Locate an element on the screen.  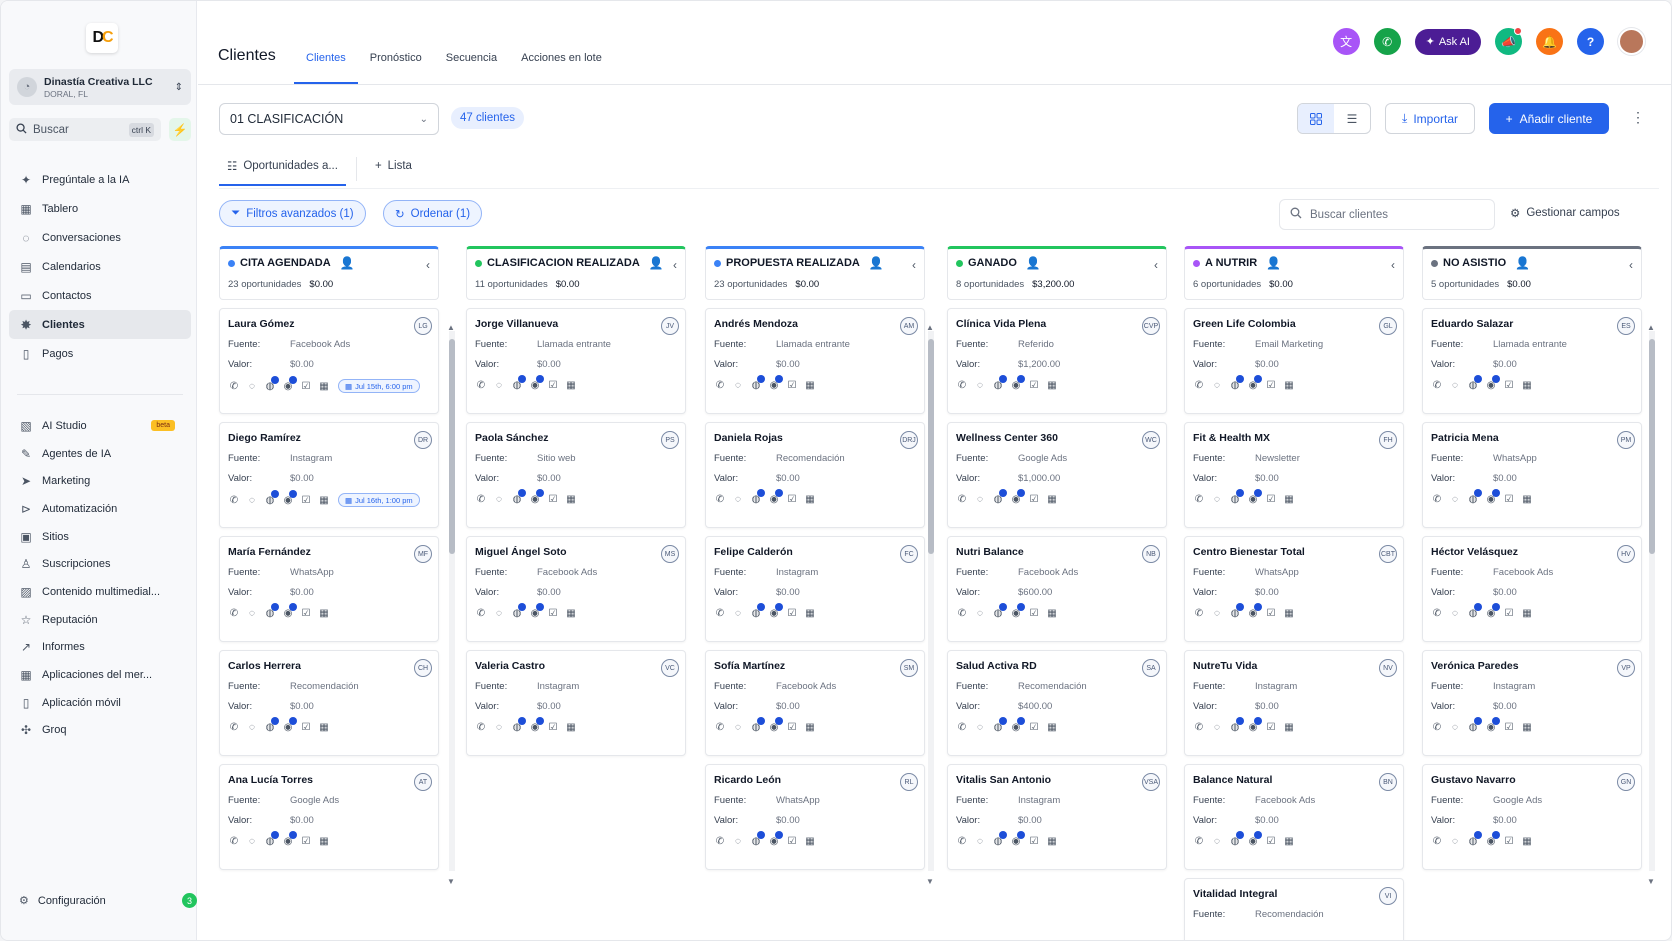
client-initials-avatar: VP is located at coordinates (1626, 668).